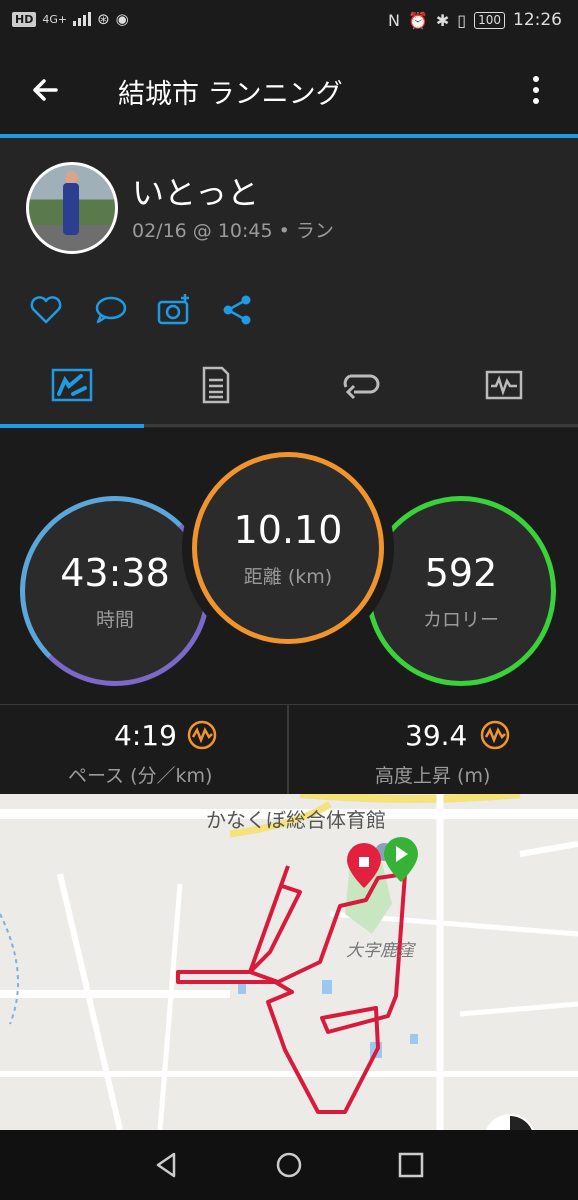 This screenshot has height=1200, width=578. I want to click on action-bar, so click(289, 309).